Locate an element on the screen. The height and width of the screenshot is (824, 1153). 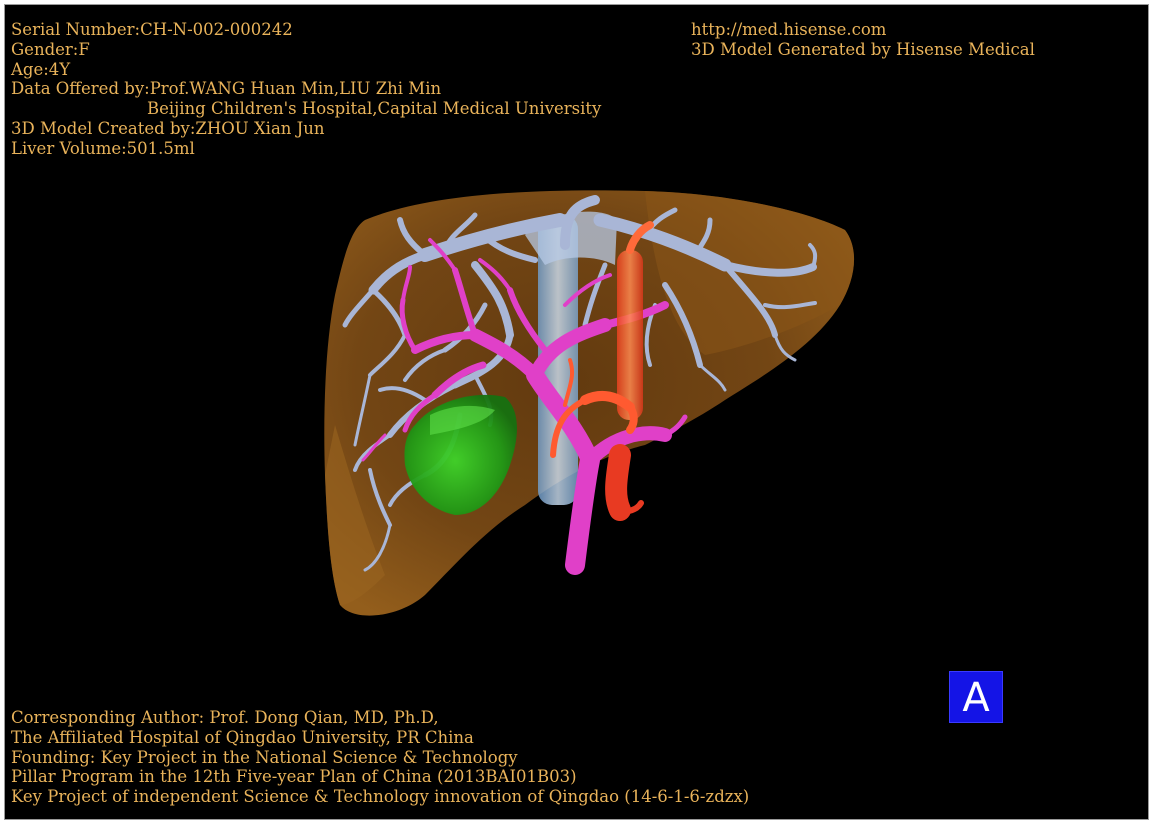
liver-volume: Liver Volume:501.5ml is located at coordinates (103, 148).